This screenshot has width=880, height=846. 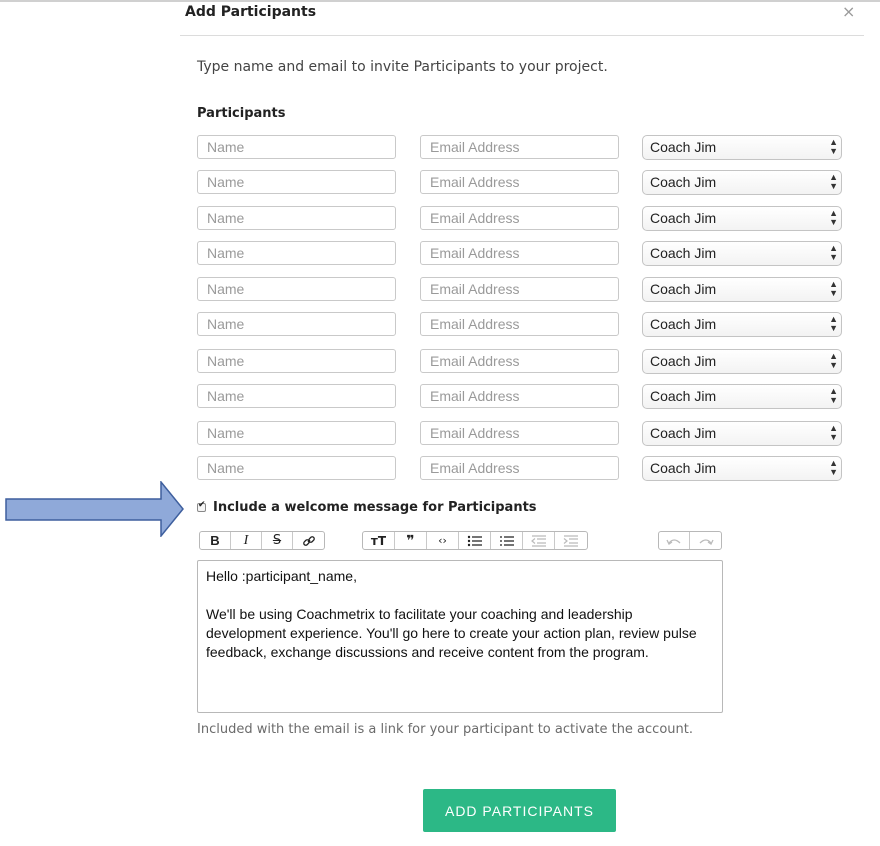 I want to click on toolbar-block-group: тT ❞ ‹›, so click(x=475, y=540).